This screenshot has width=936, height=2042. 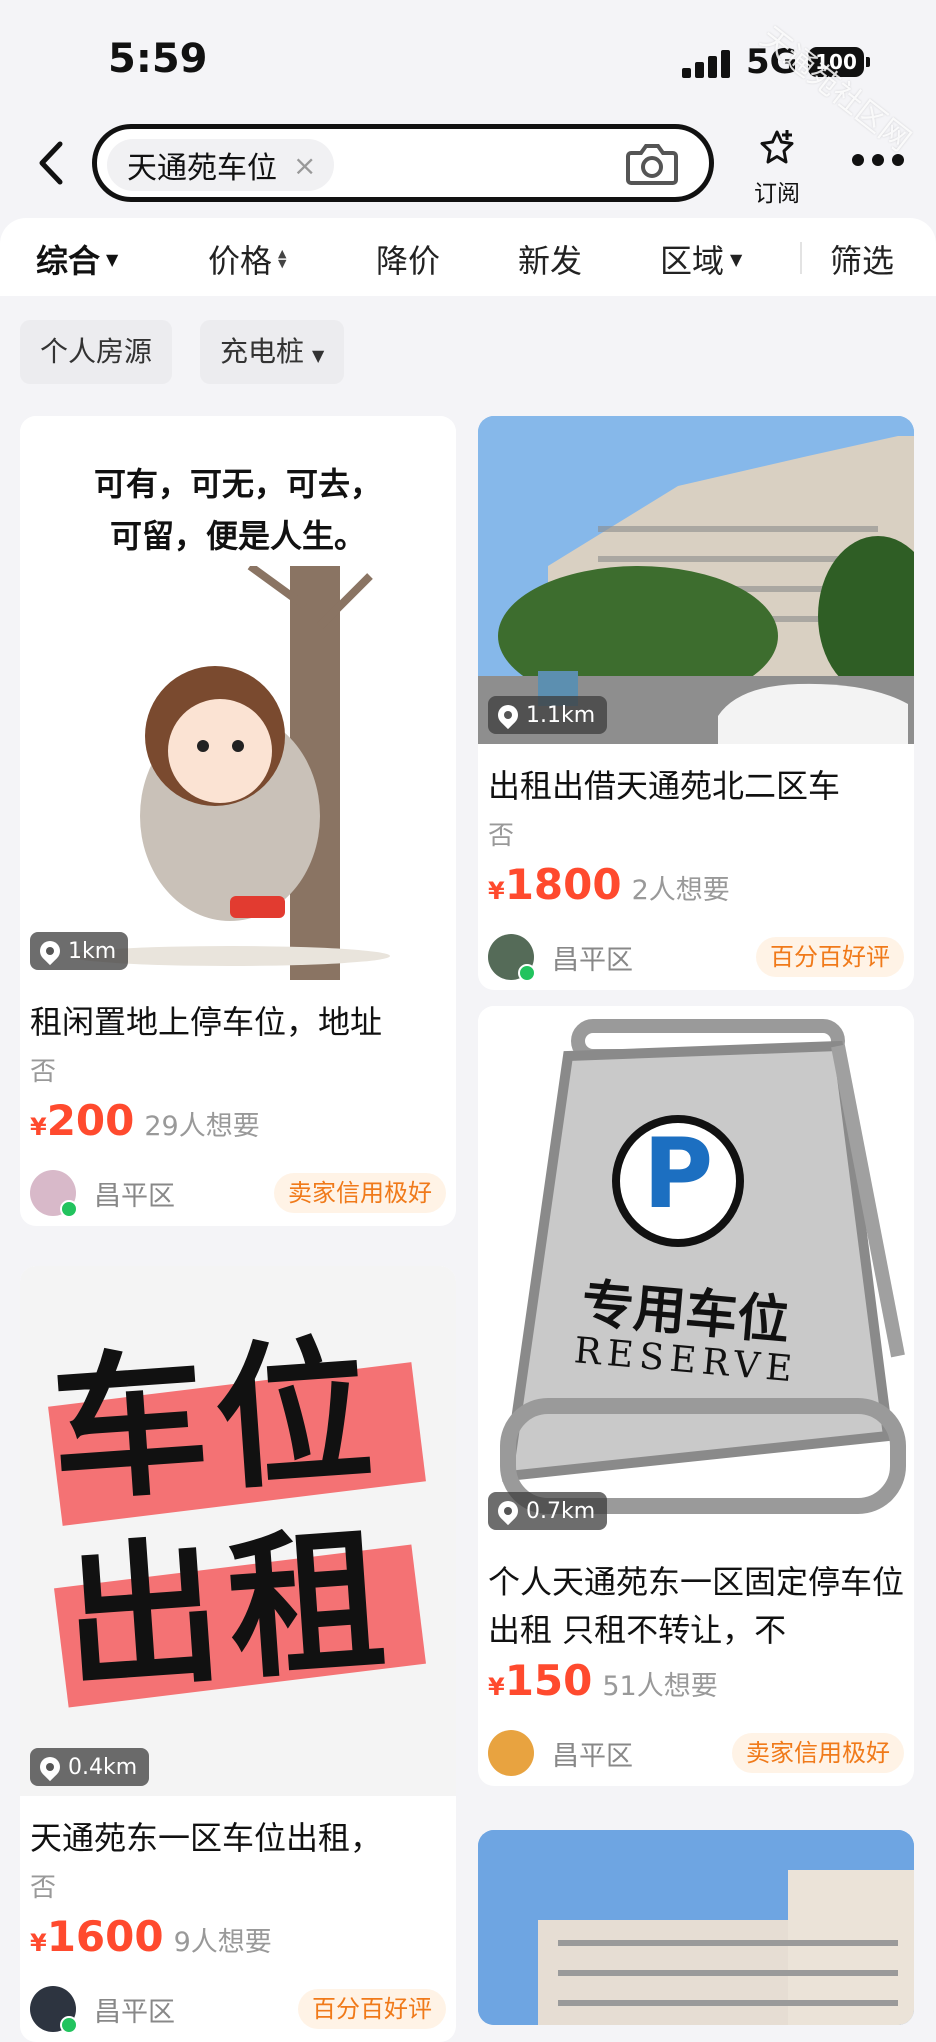 I want to click on filter-price-drop: 降价, so click(x=408, y=259).